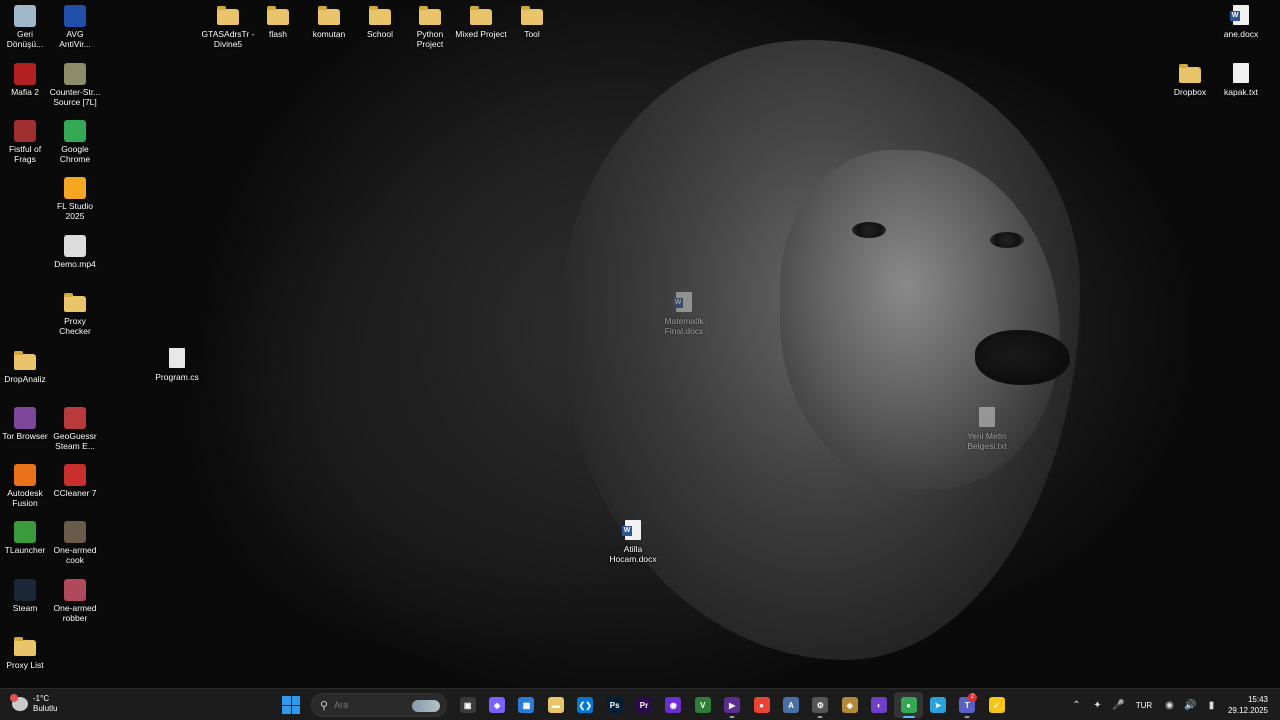 The image size is (1280, 720). What do you see at coordinates (1241, 34) in the screenshot?
I see `desktop-icon-label: ane.docx` at bounding box center [1241, 34].